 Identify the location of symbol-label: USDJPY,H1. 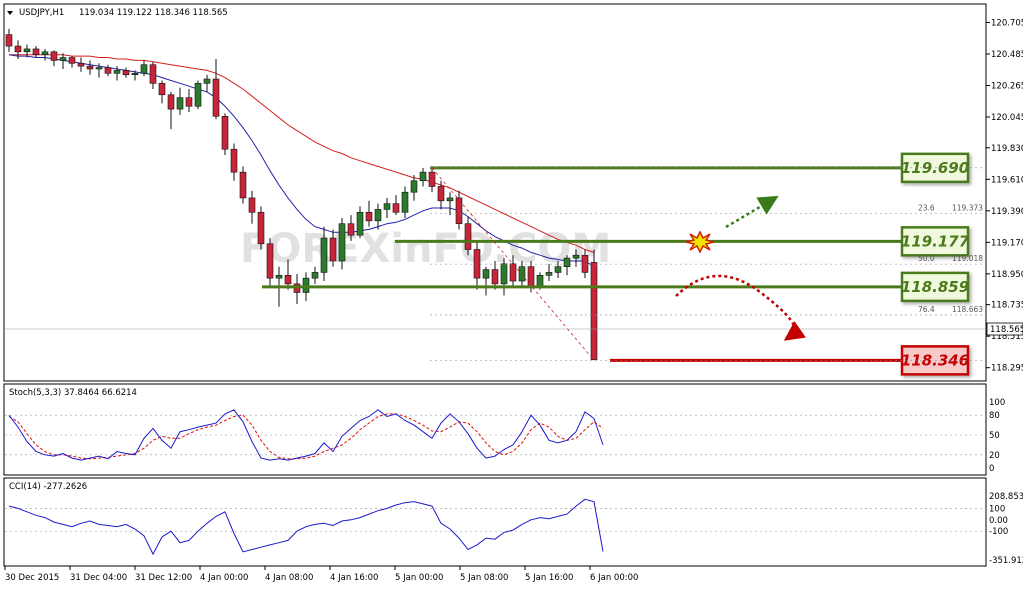
(41, 13).